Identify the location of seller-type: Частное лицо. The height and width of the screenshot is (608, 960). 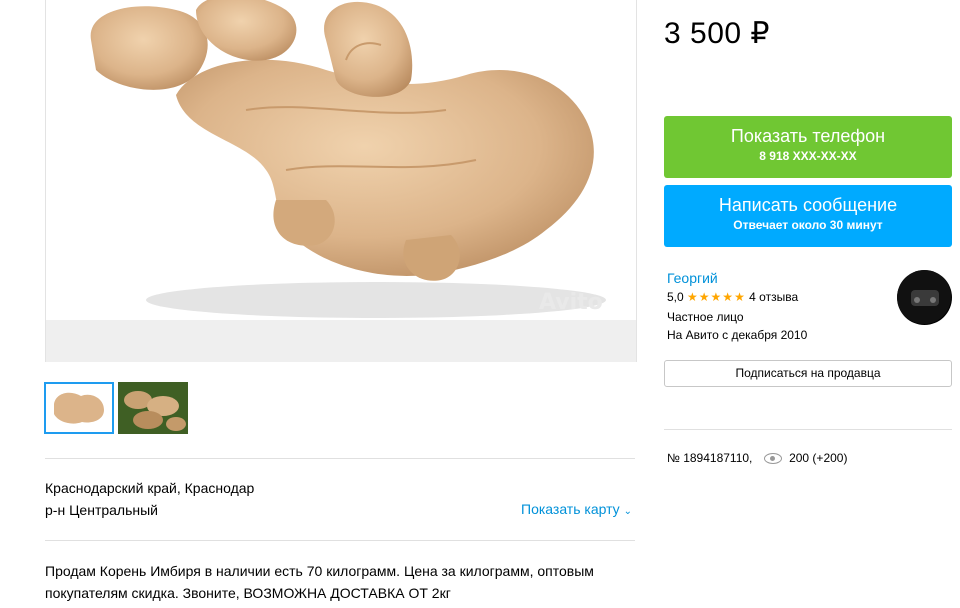
(705, 317).